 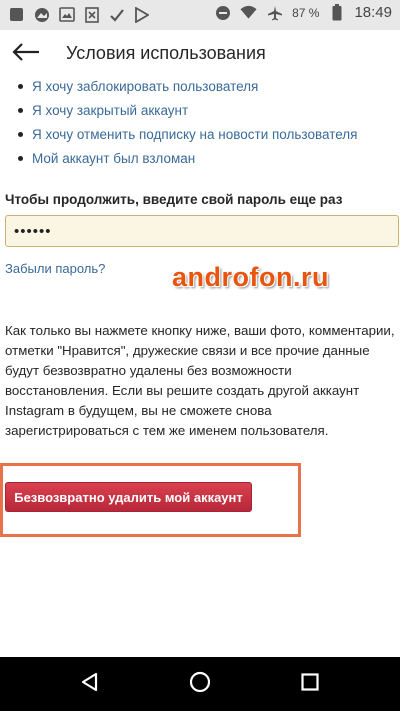 What do you see at coordinates (16, 14) in the screenshot?
I see `notification-square-icon` at bounding box center [16, 14].